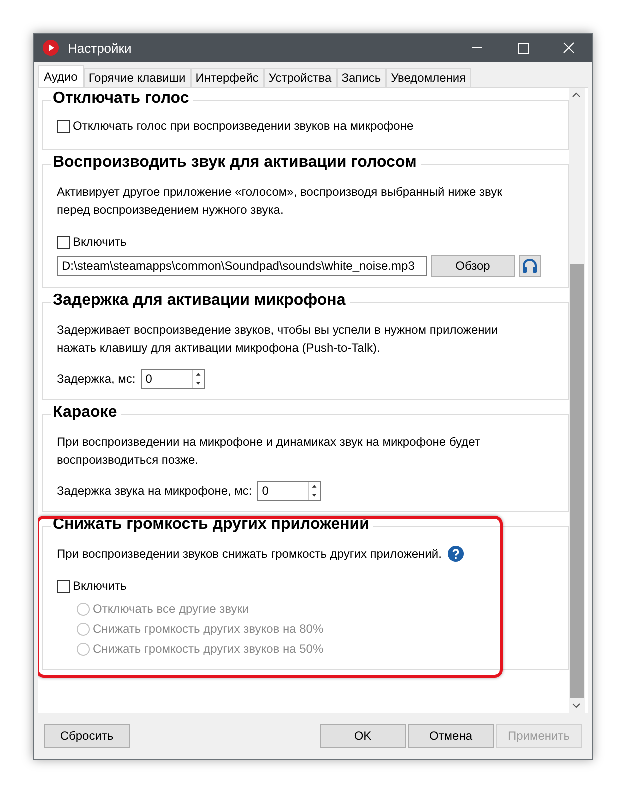 The height and width of the screenshot is (793, 626). I want to click on browse-button: Обзор, so click(473, 266).